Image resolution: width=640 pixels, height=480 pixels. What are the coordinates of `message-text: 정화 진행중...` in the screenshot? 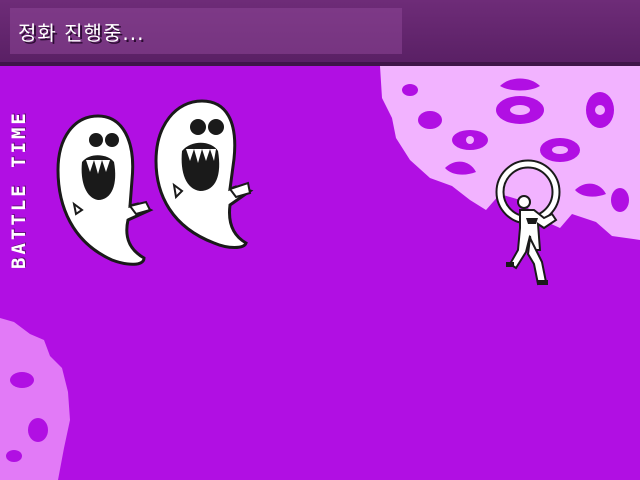 It's located at (81, 33).